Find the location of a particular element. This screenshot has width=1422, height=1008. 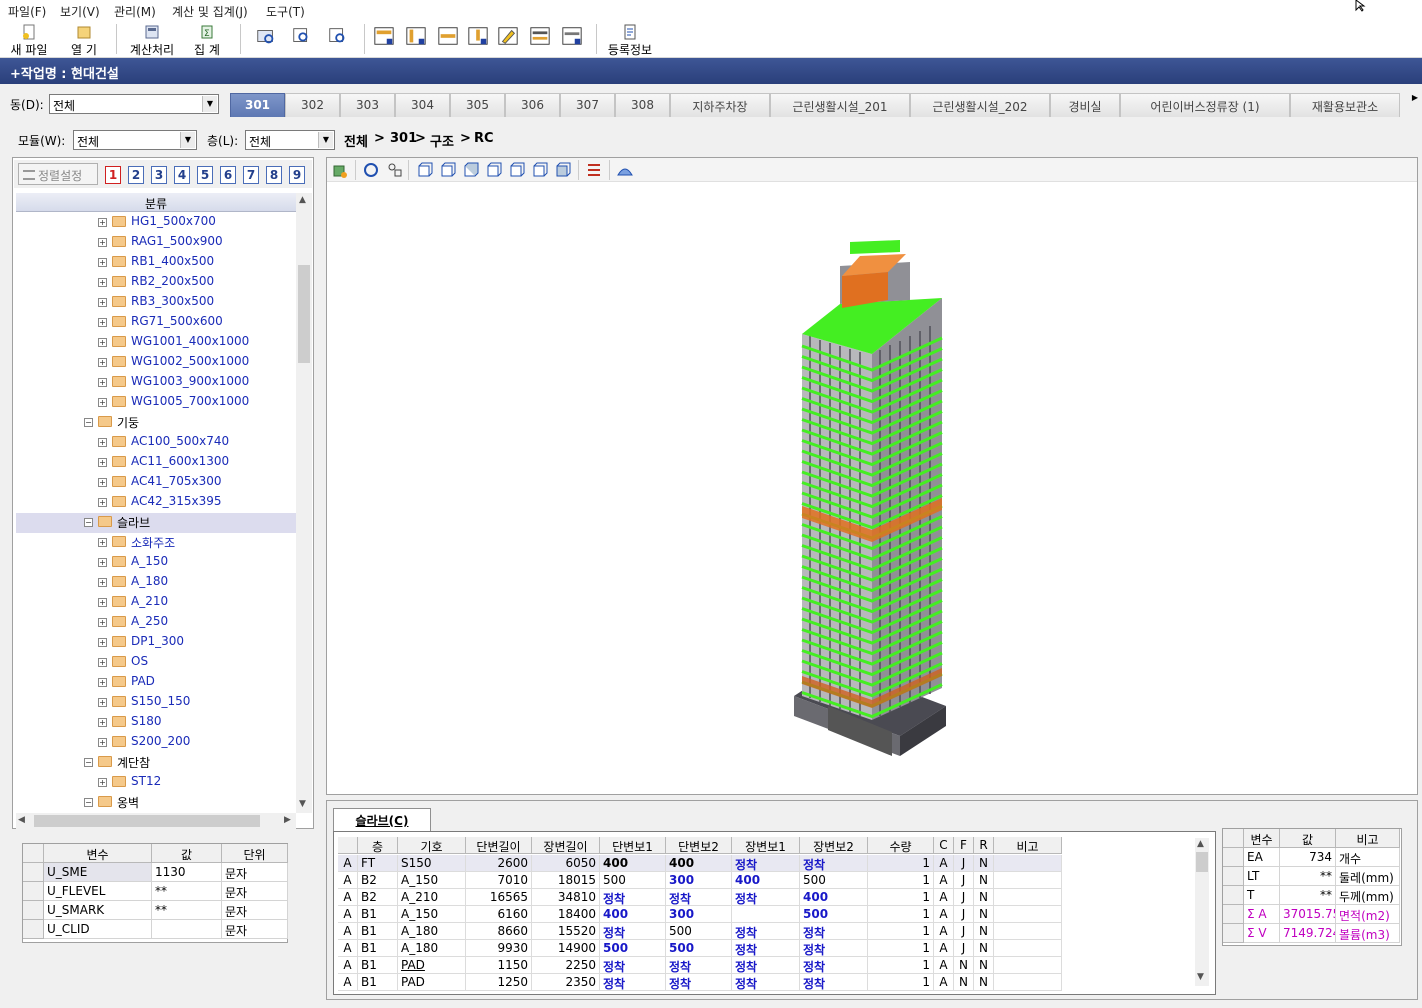

slab-cell: 500 is located at coordinates (834, 880).